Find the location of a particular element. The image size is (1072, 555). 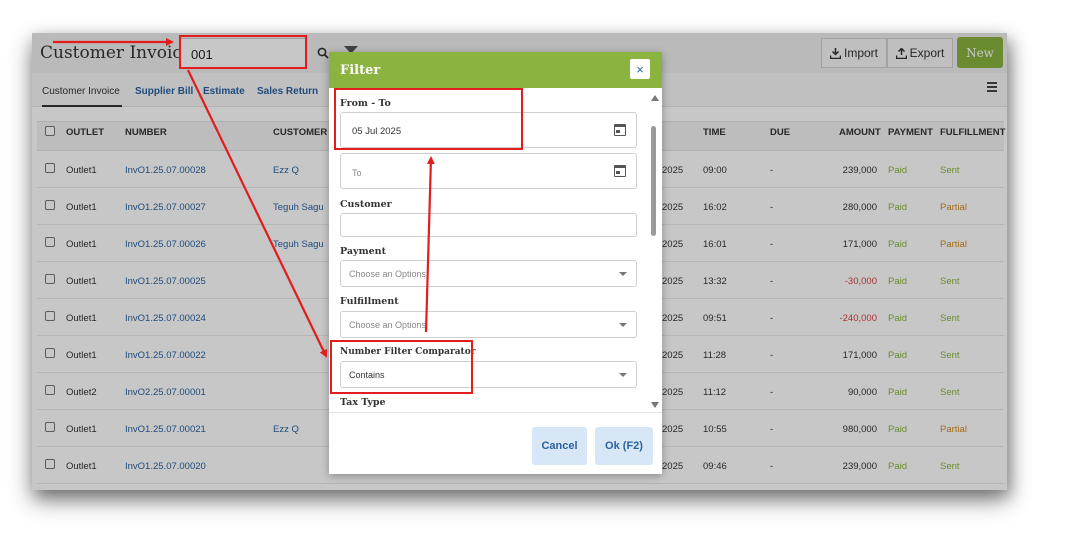

arrow-search-to-comparator is located at coordinates (257, 213).